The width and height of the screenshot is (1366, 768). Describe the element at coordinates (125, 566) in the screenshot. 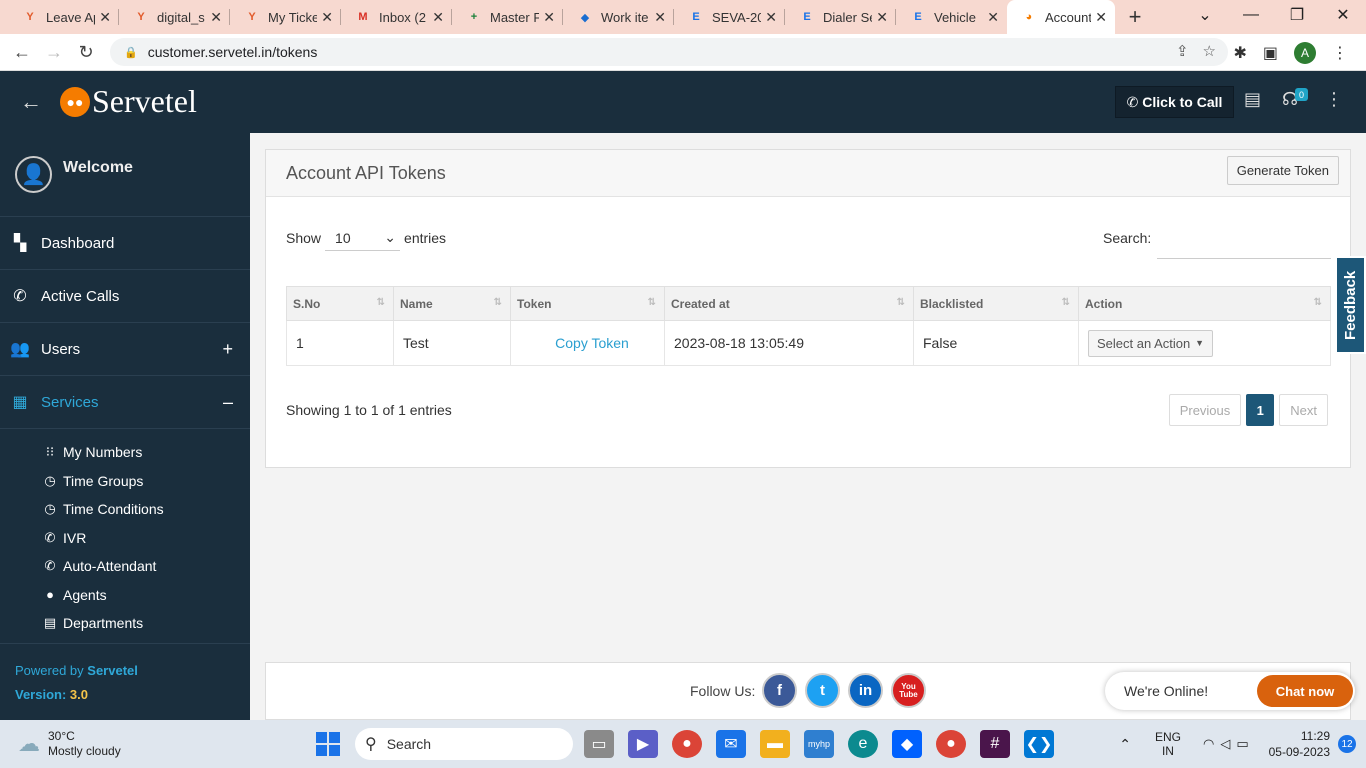

I see `sidebar-subitem-auto-attendant: ✆ Auto-Attendant` at that location.